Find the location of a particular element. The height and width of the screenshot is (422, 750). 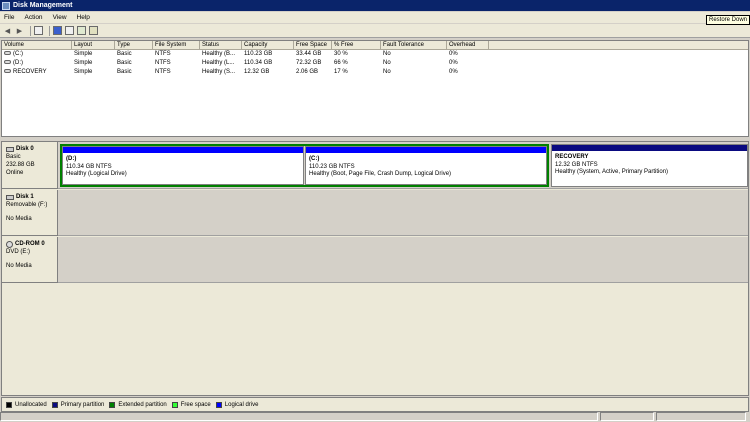

disk-row-1: Disk 1 Removable (F:) No Media is located at coordinates (375, 213).